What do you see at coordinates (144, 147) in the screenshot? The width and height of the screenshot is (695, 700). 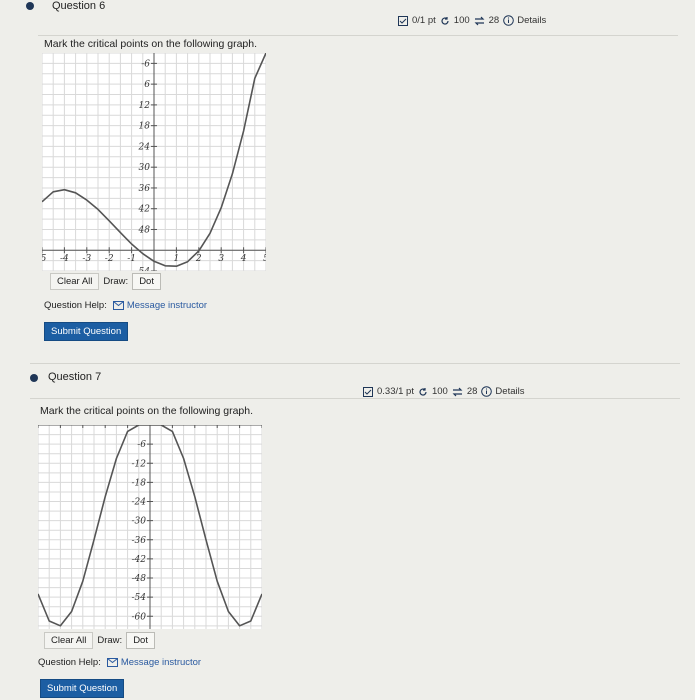 I see `y-tick-label: 24` at bounding box center [144, 147].